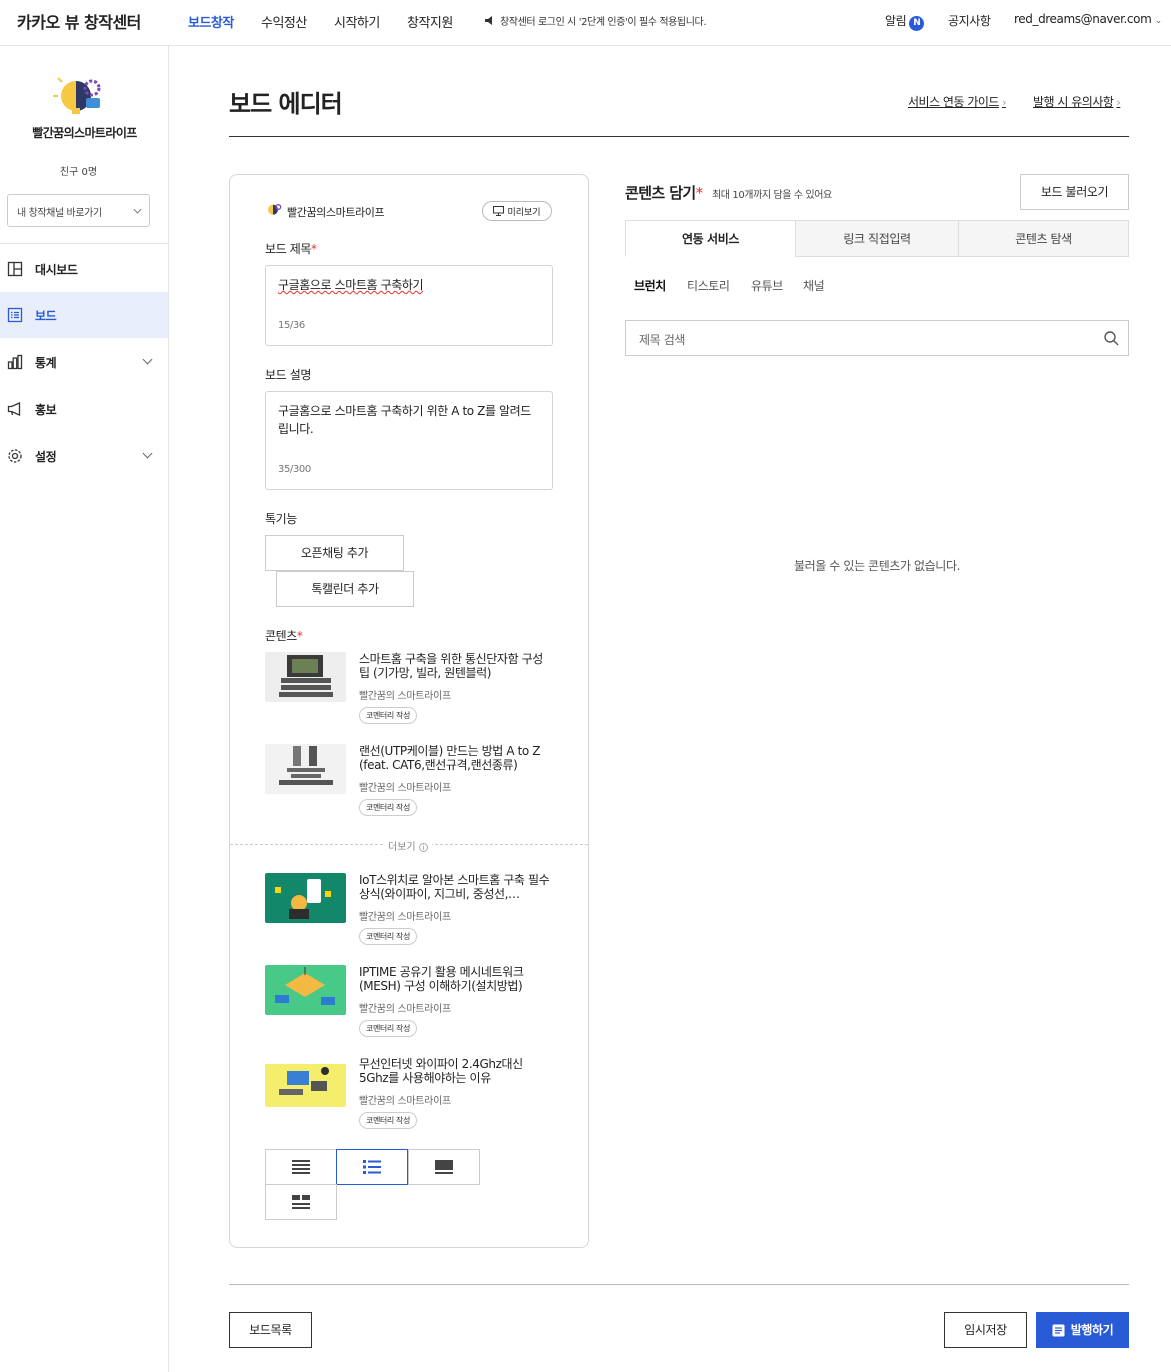 This screenshot has width=1171, height=1372. I want to click on monitor-icon, so click(499, 211).